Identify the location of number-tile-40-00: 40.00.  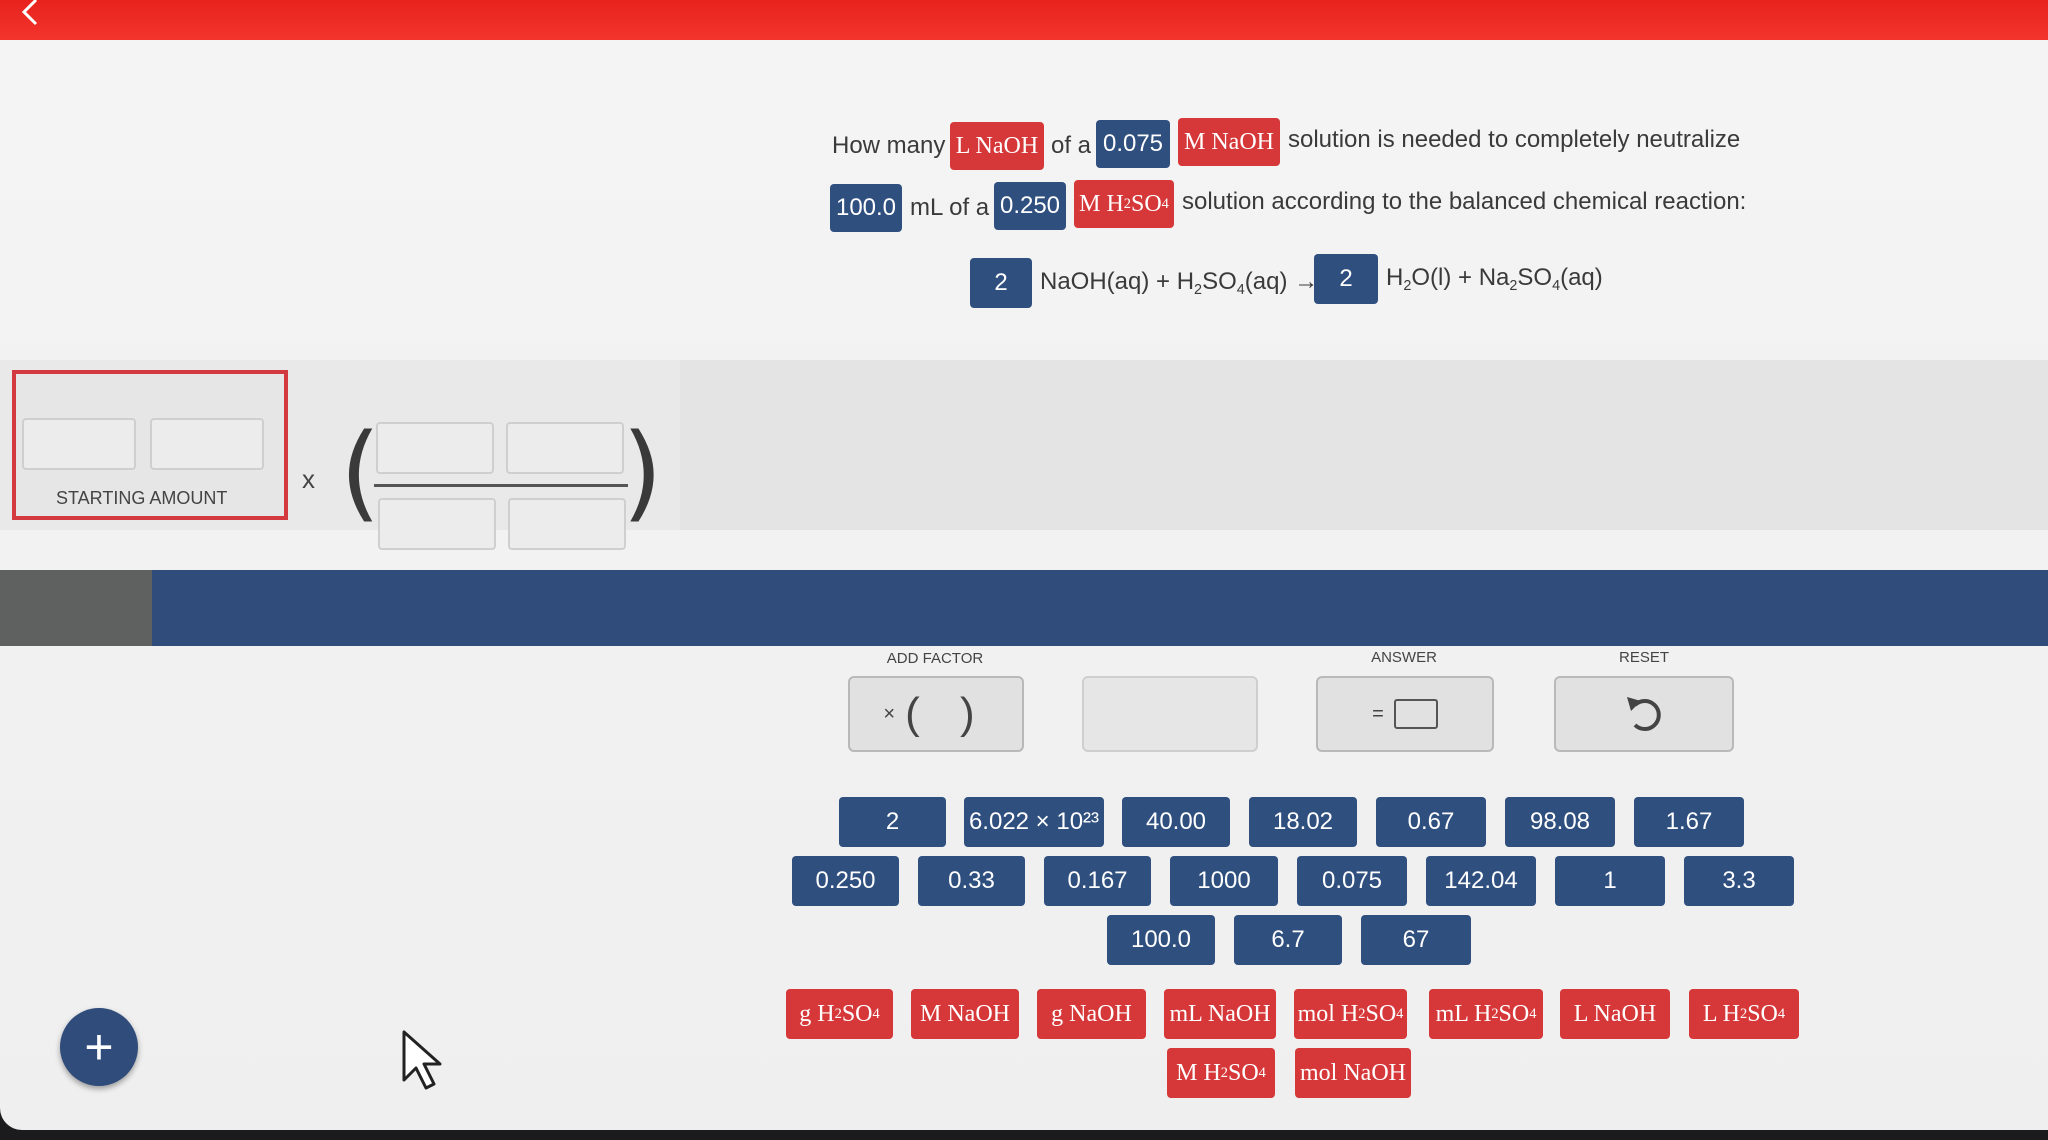
(1176, 822).